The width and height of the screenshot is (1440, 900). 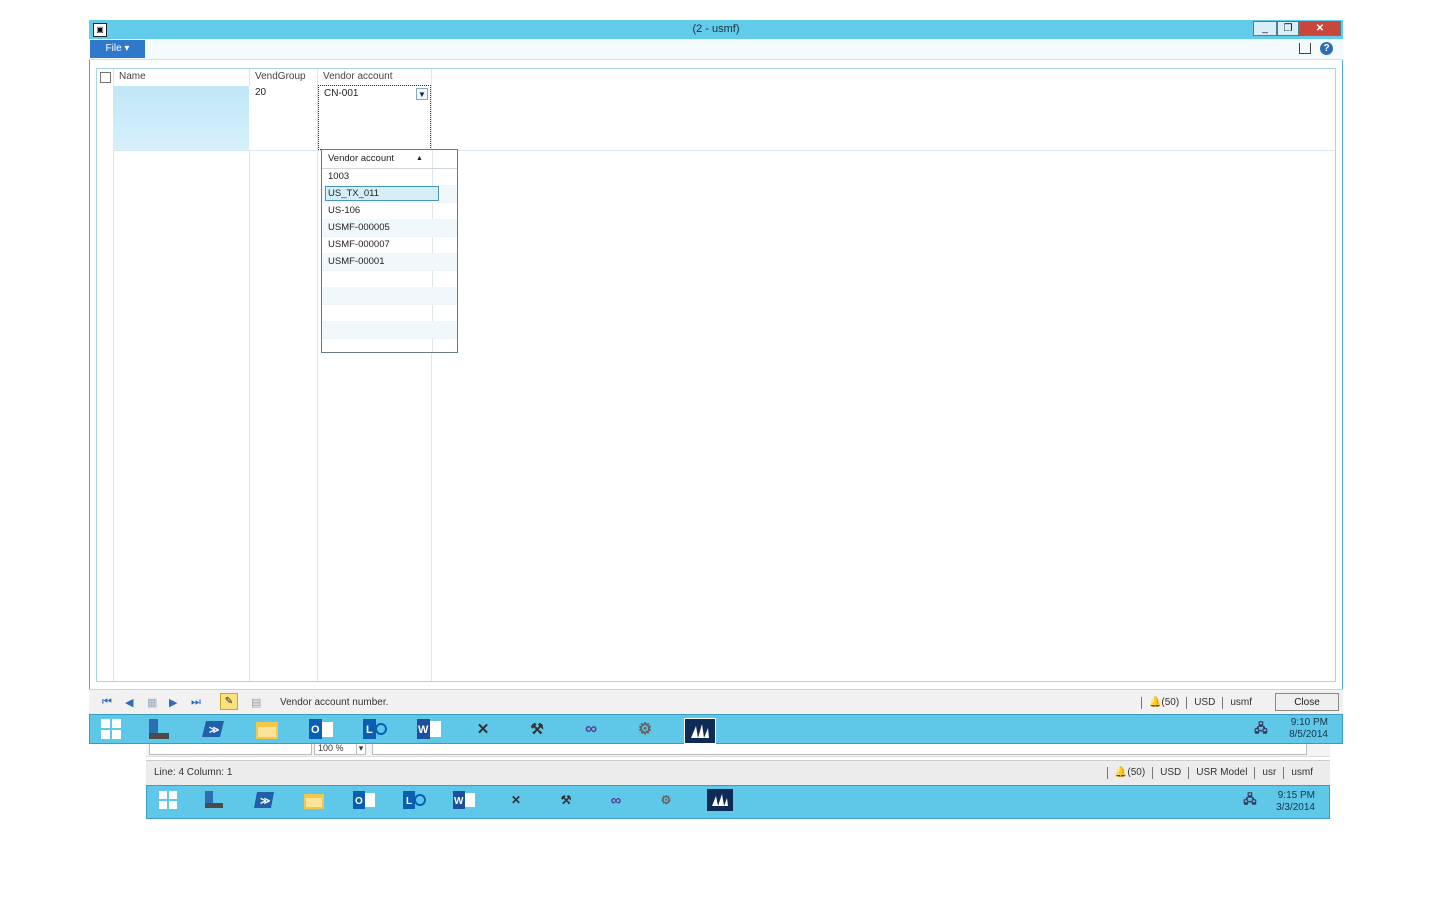 I want to click on lookup-item: USMF-00001, so click(x=389, y=262).